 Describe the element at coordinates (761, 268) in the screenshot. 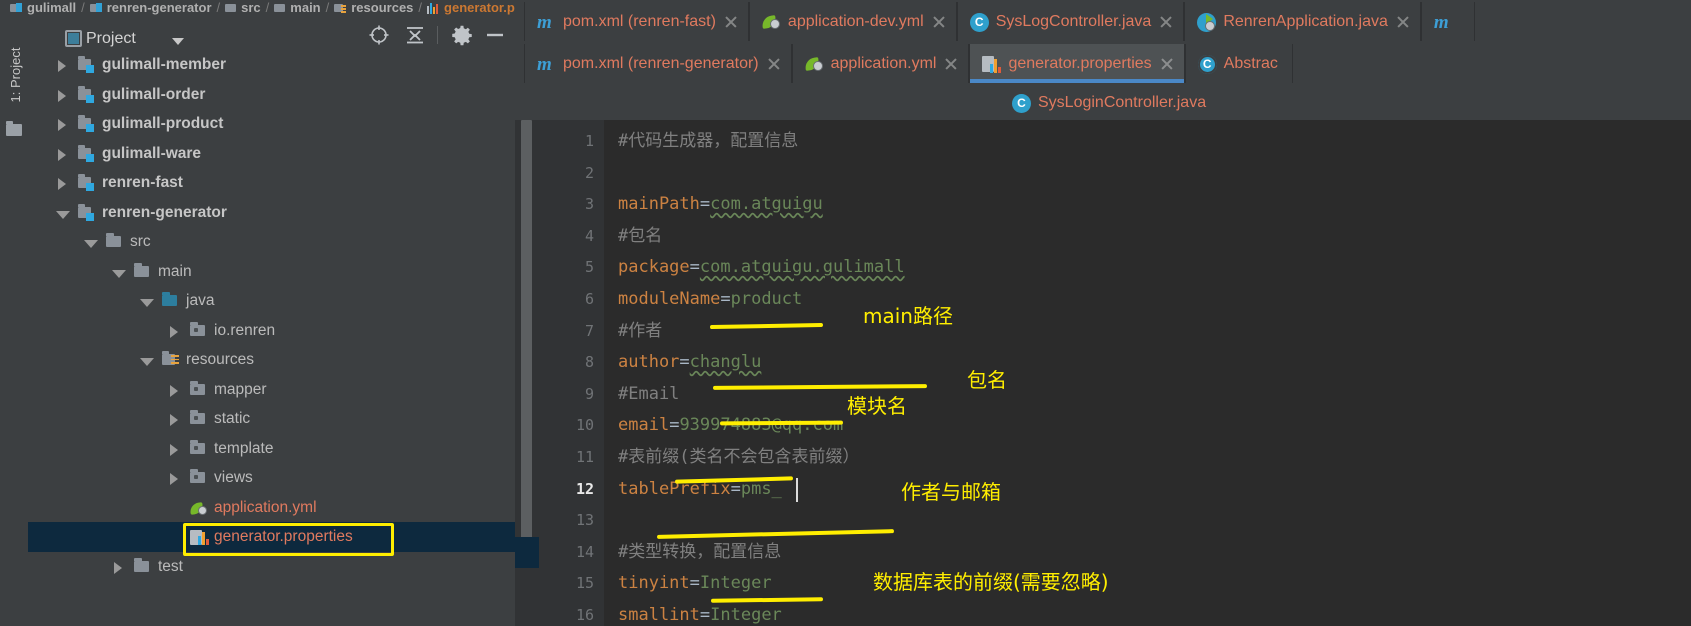

I see `code-line: package=com.atguigu.gulimall` at that location.